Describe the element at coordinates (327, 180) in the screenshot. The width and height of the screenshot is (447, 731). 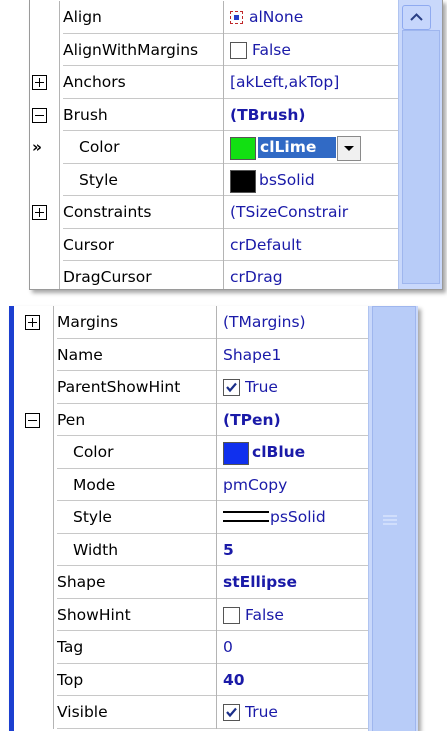
I see `property-value: bsSolid` at that location.